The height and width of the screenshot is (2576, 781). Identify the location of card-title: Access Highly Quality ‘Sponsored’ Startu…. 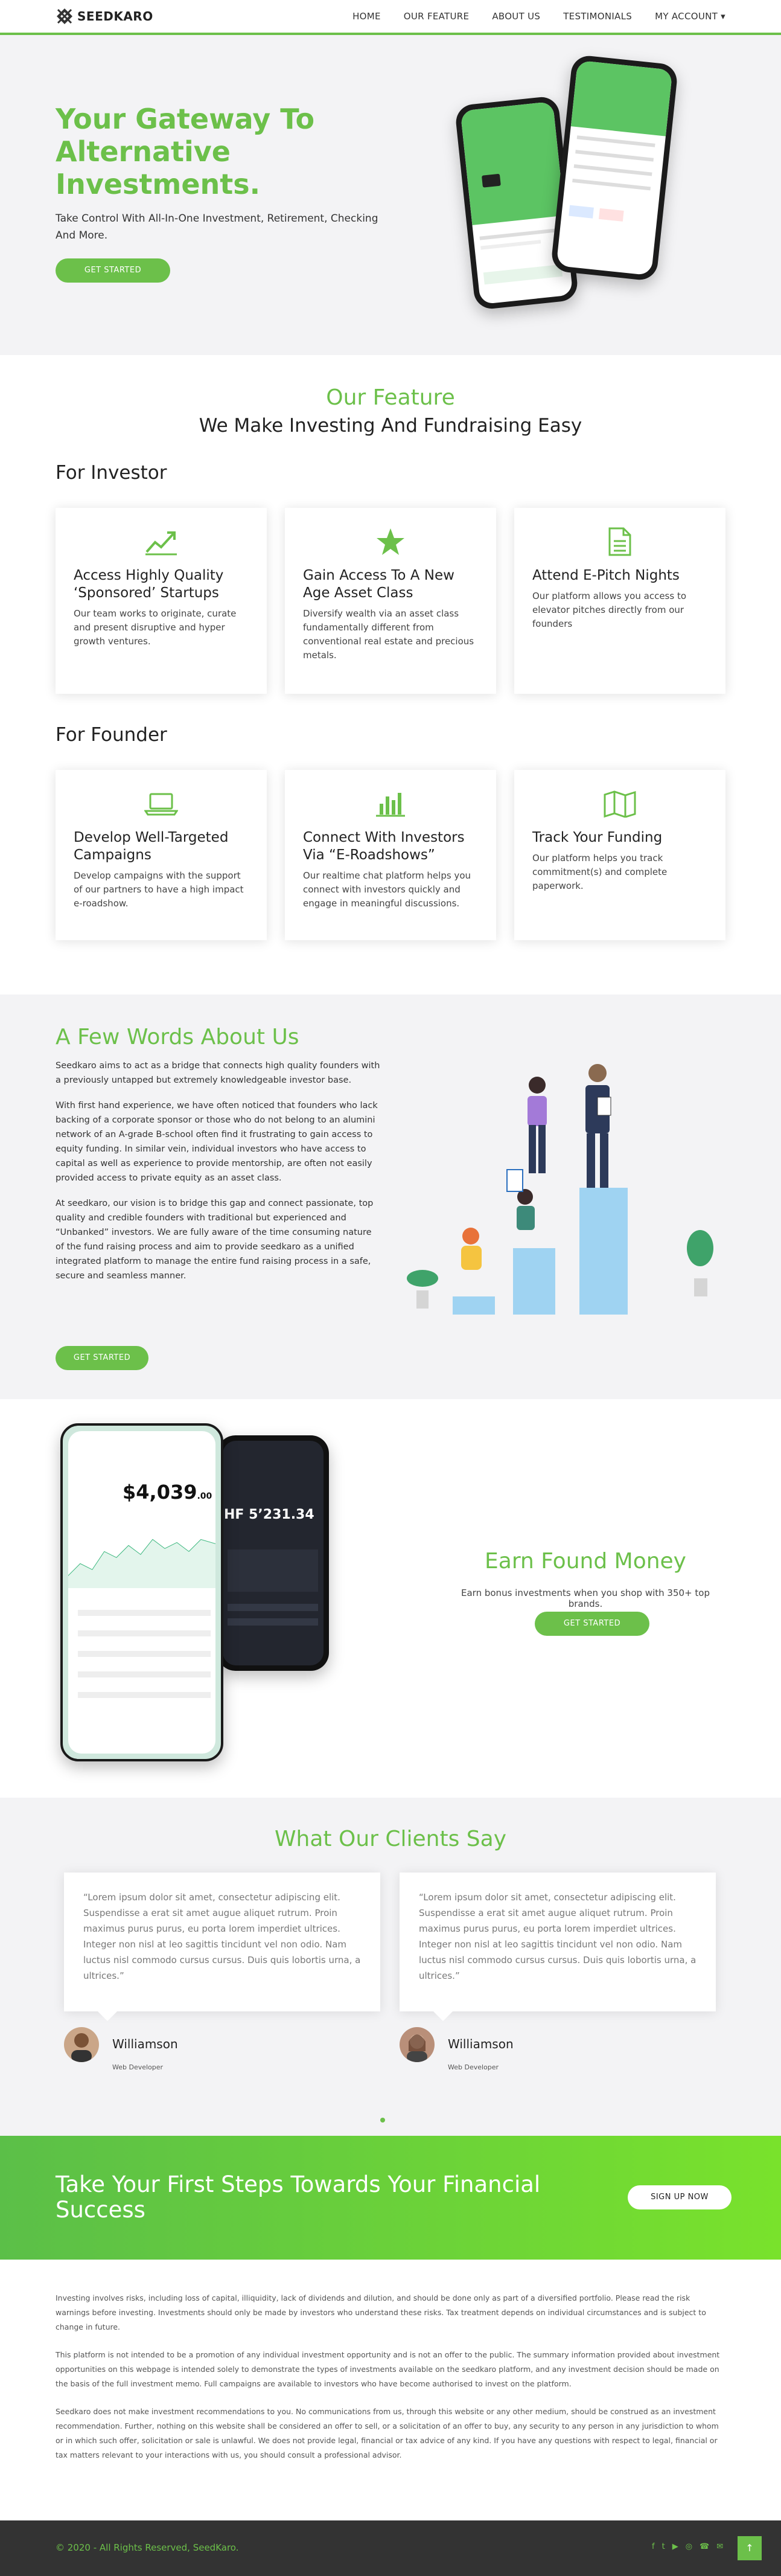
(149, 584).